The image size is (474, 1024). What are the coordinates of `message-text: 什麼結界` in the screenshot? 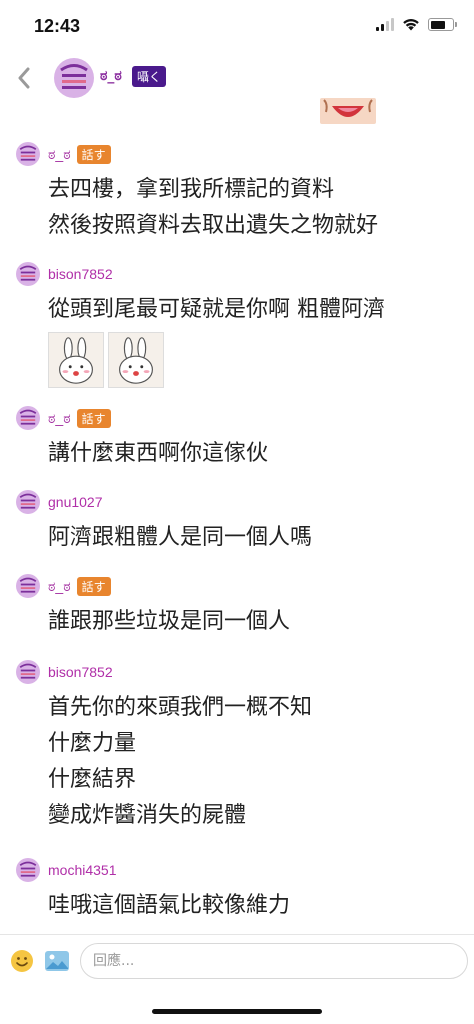 It's located at (92, 779).